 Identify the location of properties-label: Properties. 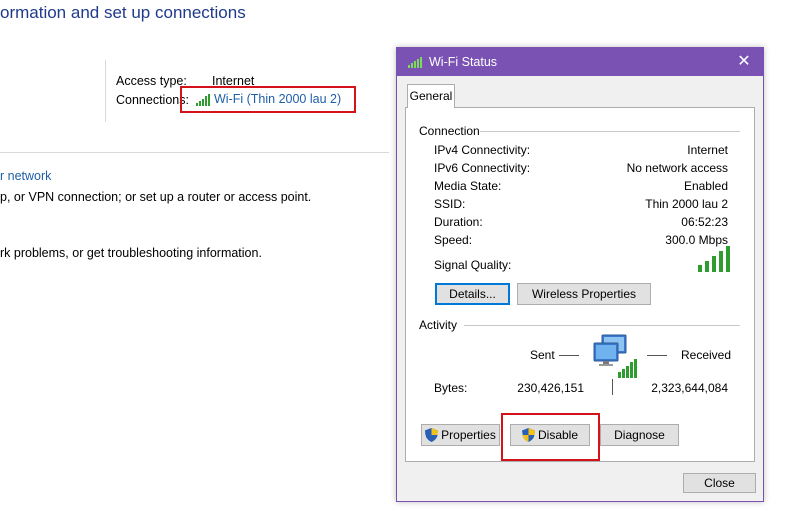
(468, 435).